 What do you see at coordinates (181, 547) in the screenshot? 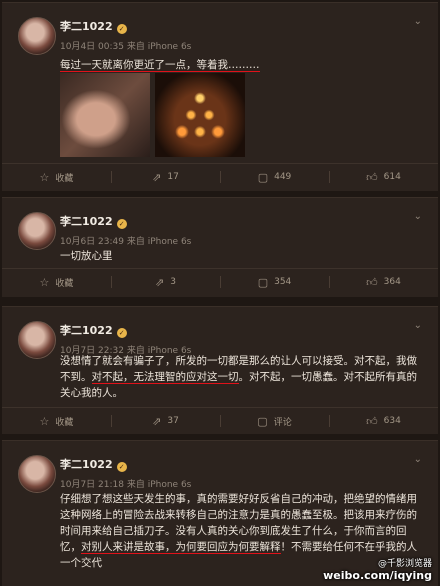
I see `highlighted-text: 对别人来讲是故事，为何要回应为何要解释` at bounding box center [181, 547].